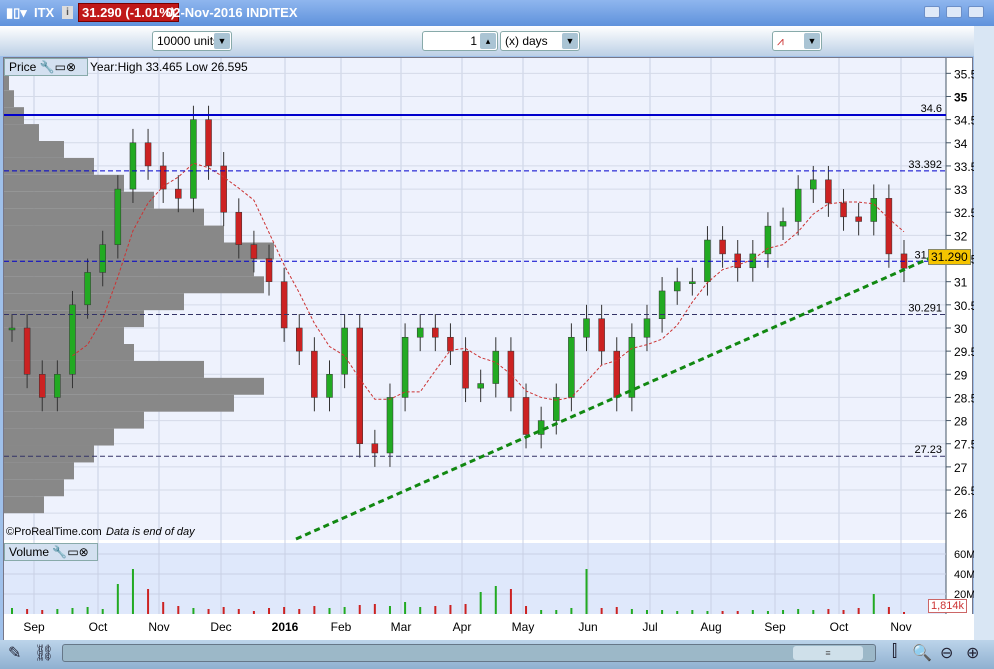  What do you see at coordinates (961, 236) in the screenshot?
I see `y-tick: 32` at bounding box center [961, 236].